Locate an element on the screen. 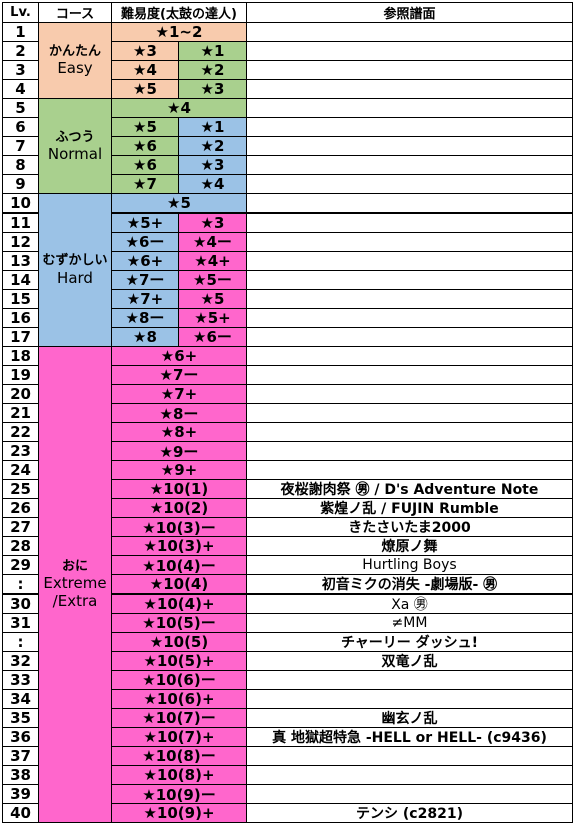  course-hard: むずかしい Hard is located at coordinates (75, 270).